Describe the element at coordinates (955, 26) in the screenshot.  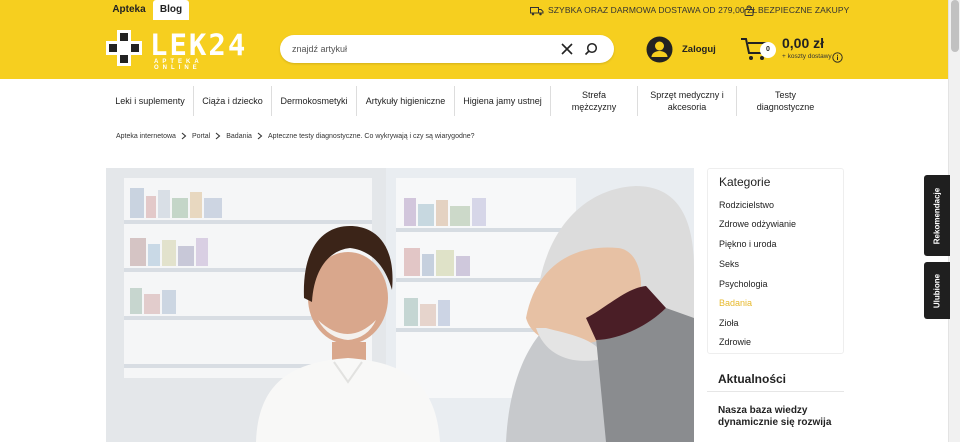
I see `scrollbar-thumb` at that location.